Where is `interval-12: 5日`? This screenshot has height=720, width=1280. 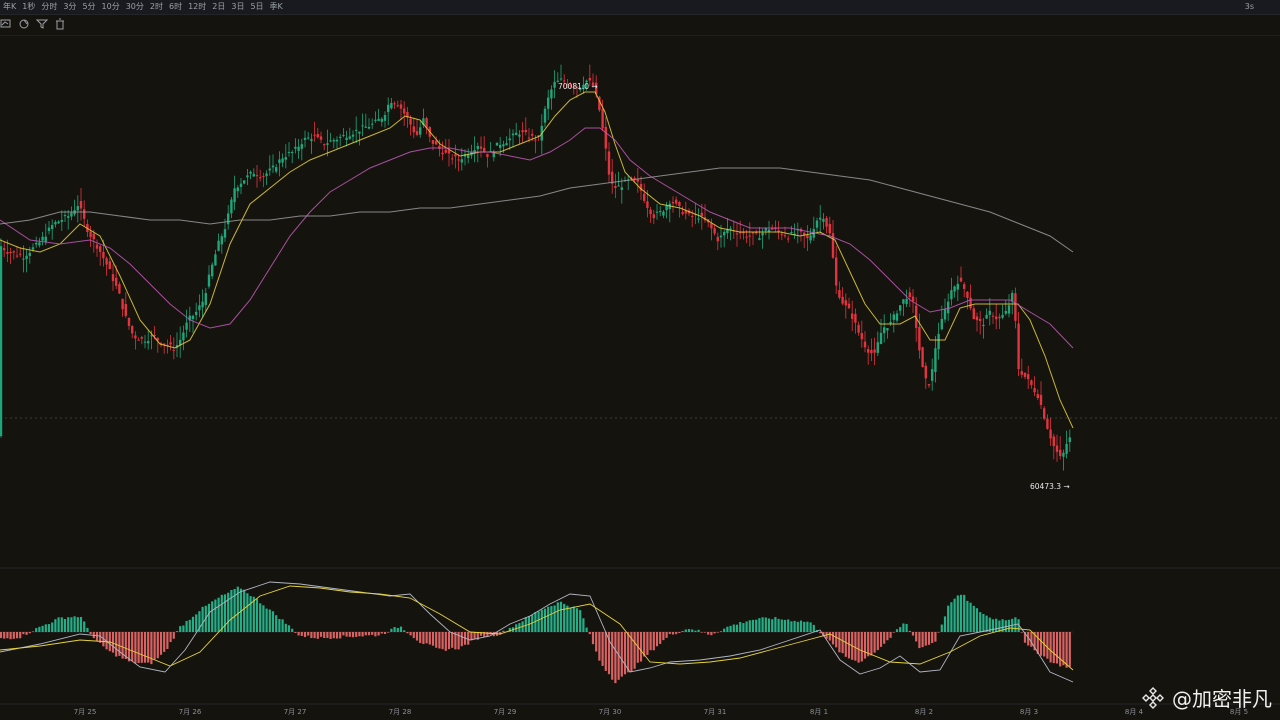
interval-12: 5日 is located at coordinates (257, 7).